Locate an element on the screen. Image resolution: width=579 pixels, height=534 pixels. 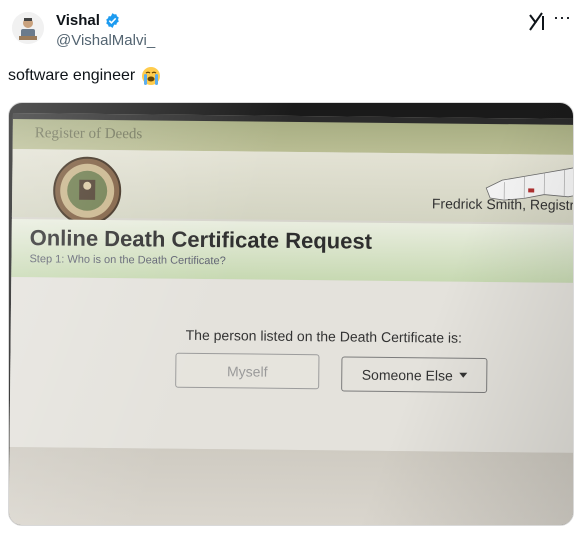
author-name-row: Vishal is located at coordinates (88, 20).